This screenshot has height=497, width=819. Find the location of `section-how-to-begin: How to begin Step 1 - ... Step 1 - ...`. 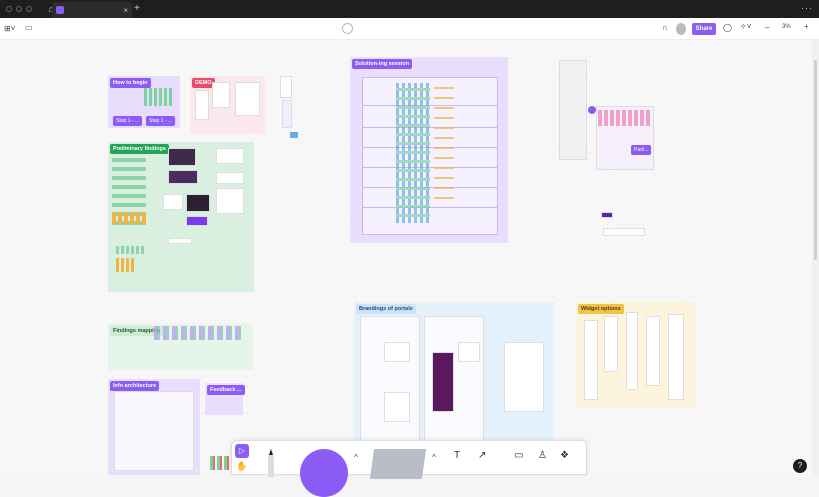

section-how-to-begin: How to begin Step 1 - ... Step 1 - ... is located at coordinates (144, 102).